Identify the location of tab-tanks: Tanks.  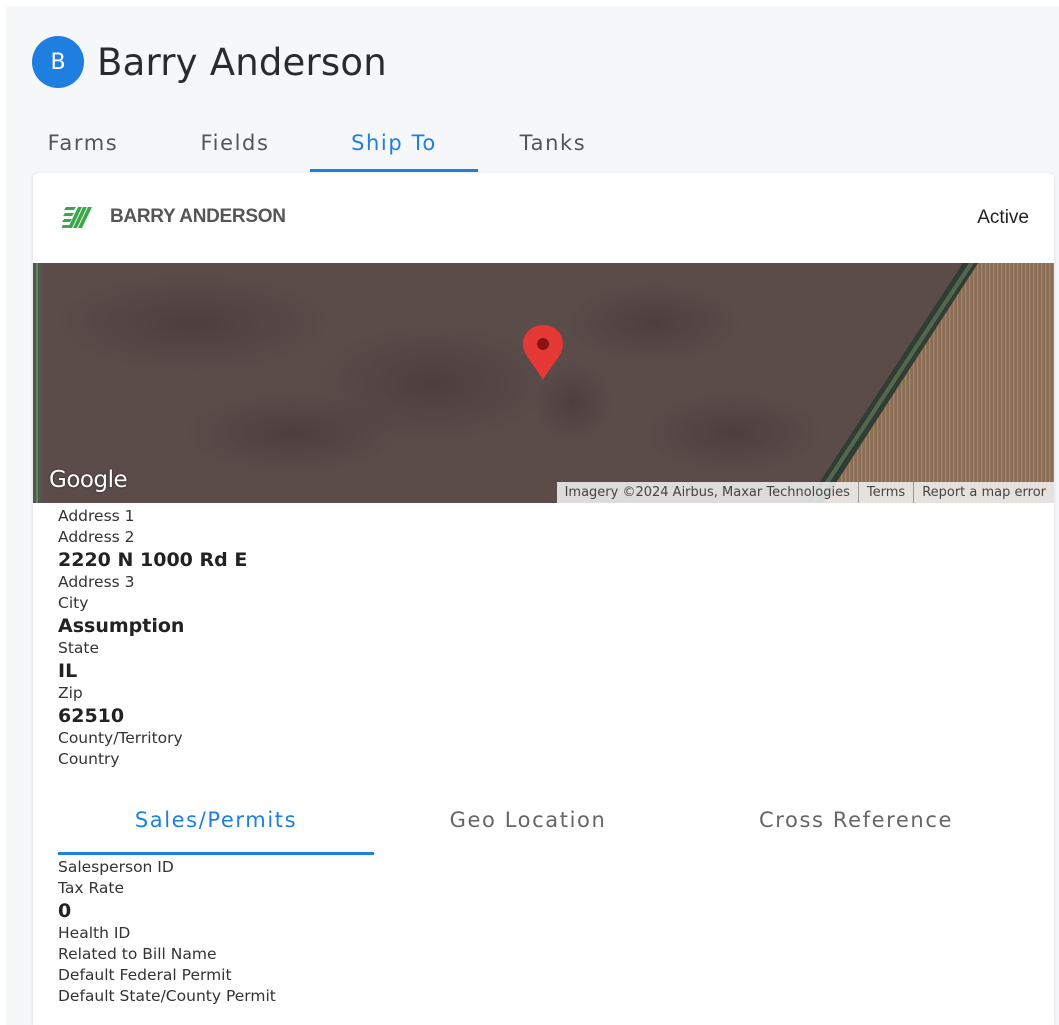
(553, 143).